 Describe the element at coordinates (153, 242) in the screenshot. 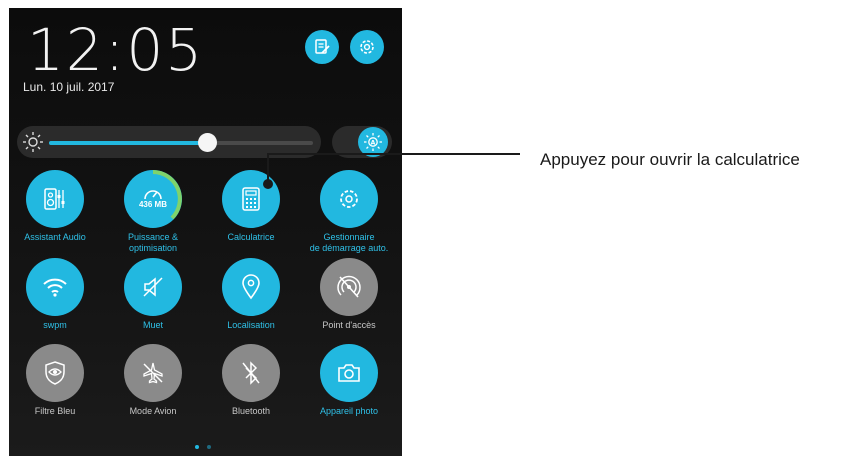

I see `tile-label: Puissance & optimisation` at that location.